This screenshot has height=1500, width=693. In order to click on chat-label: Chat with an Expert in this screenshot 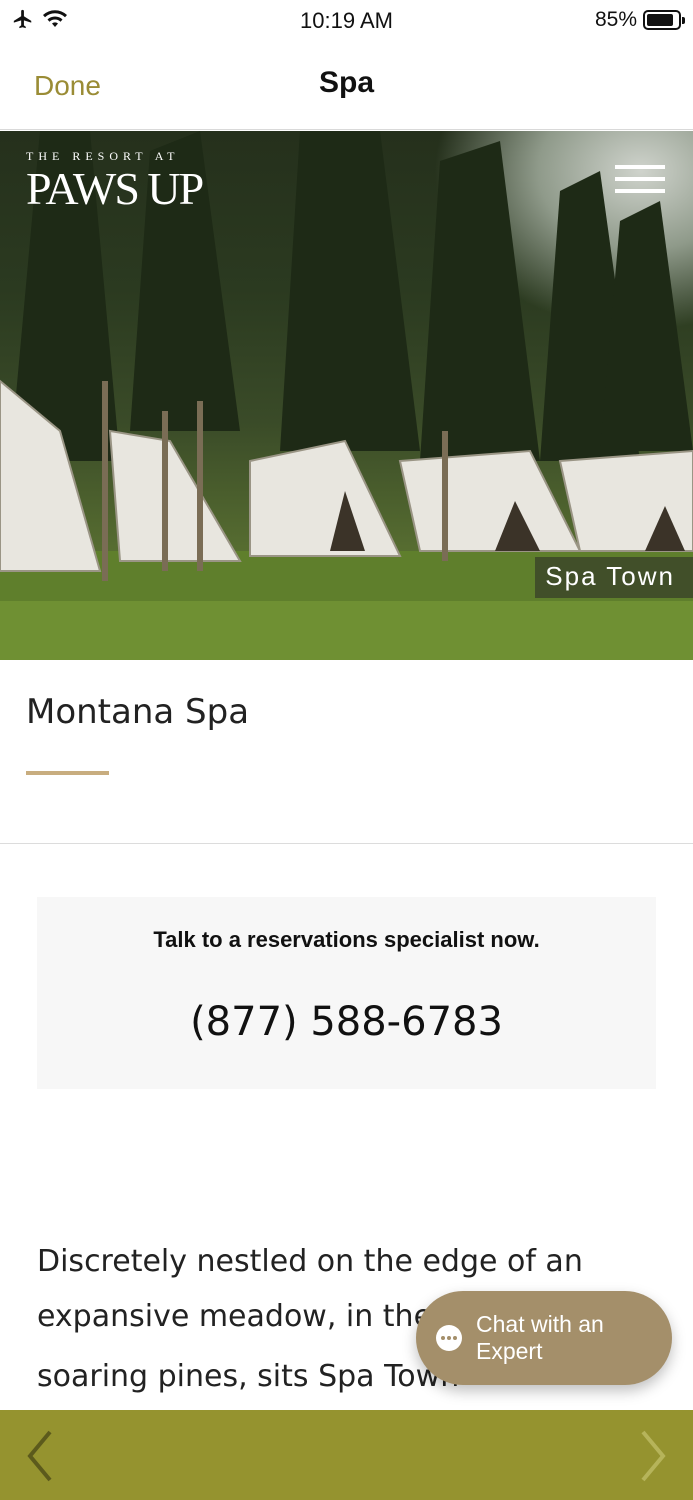, I will do `click(540, 1337)`.